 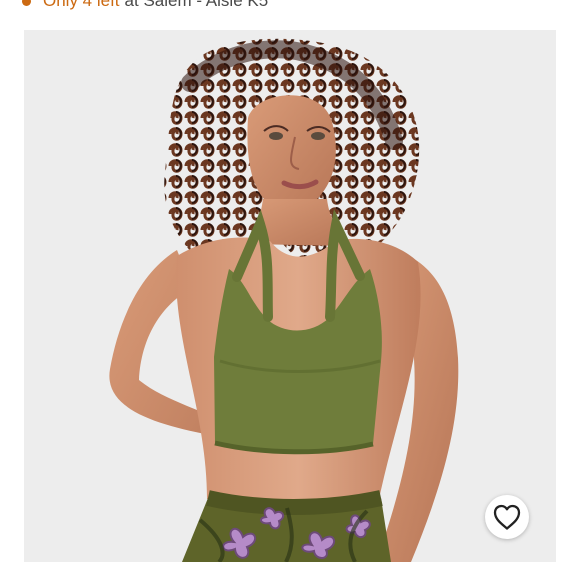 I want to click on stock-status-dot, so click(x=26, y=3).